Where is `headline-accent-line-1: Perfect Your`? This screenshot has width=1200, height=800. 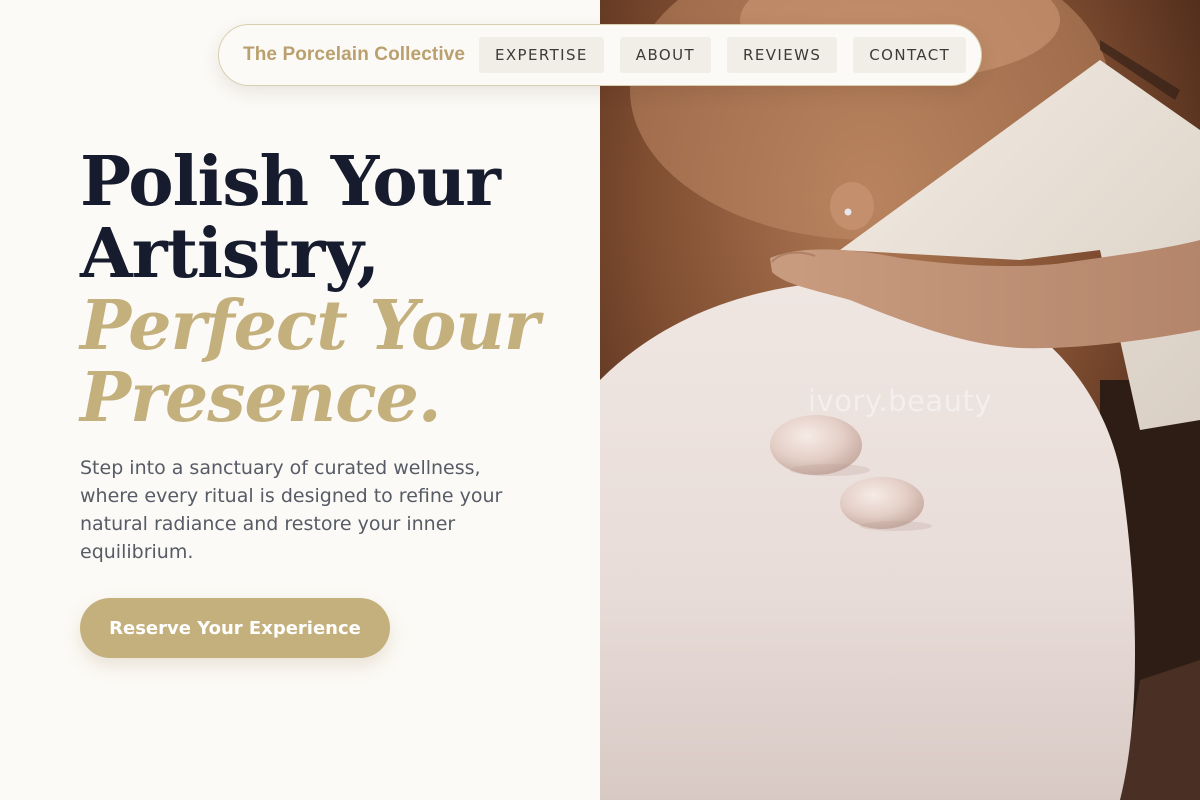 headline-accent-line-1: Perfect Your is located at coordinates (310, 326).